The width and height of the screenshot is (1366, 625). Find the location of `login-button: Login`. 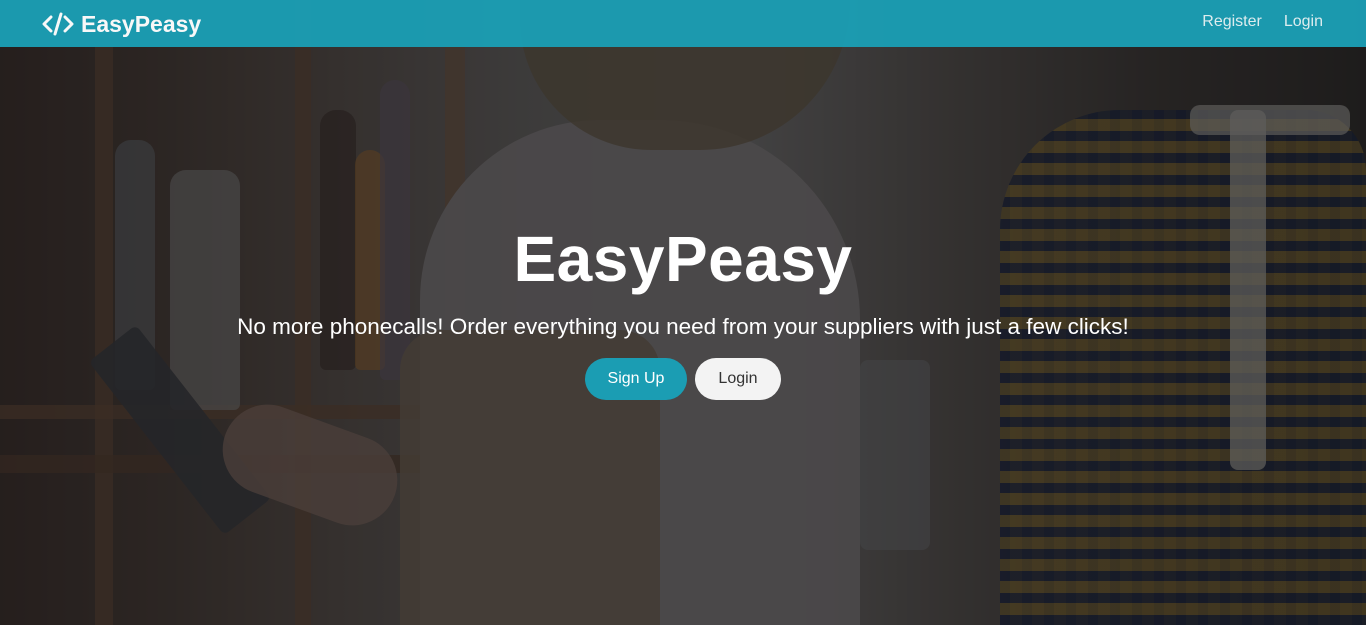

login-button: Login is located at coordinates (738, 379).